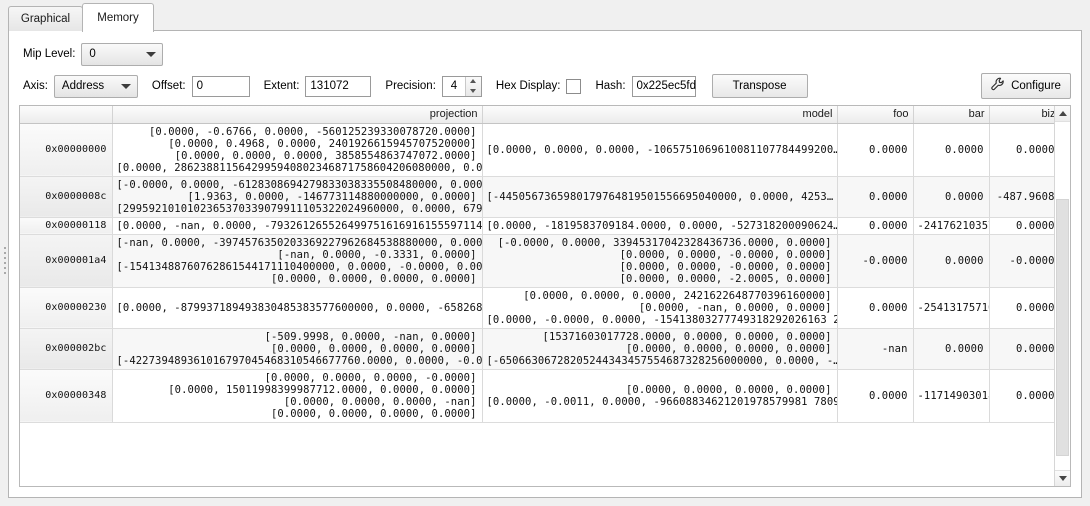  Describe the element at coordinates (1026, 86) in the screenshot. I see `configure-button: Configure` at that location.